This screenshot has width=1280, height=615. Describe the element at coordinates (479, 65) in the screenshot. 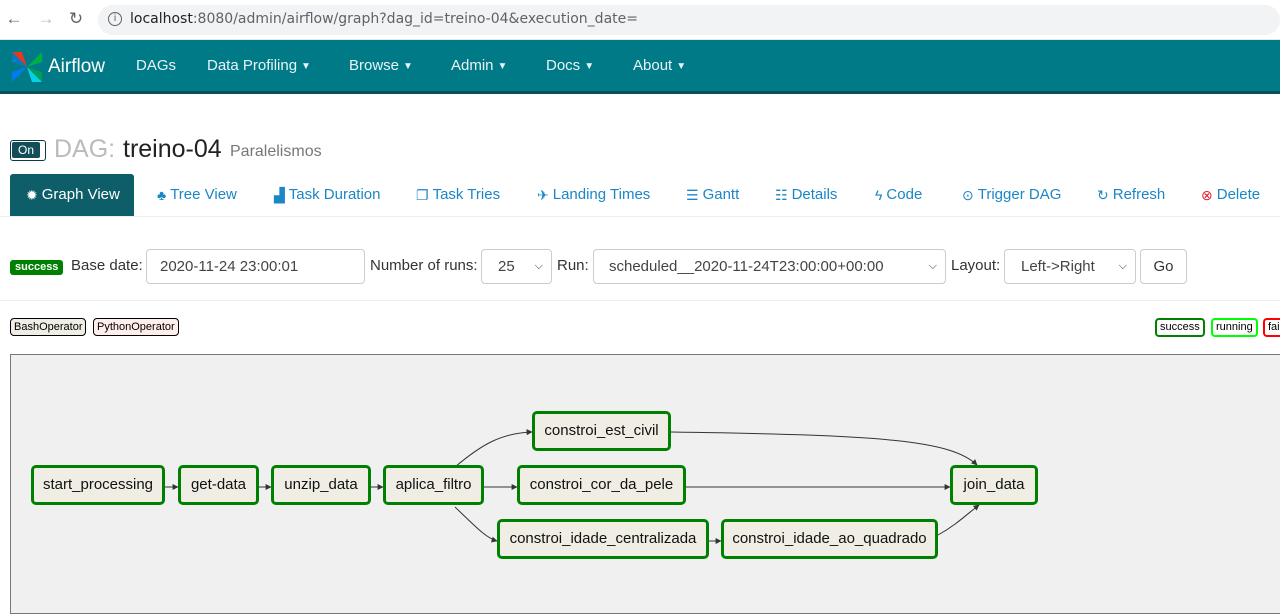

I see `nav-admin: Admin ▼` at that location.